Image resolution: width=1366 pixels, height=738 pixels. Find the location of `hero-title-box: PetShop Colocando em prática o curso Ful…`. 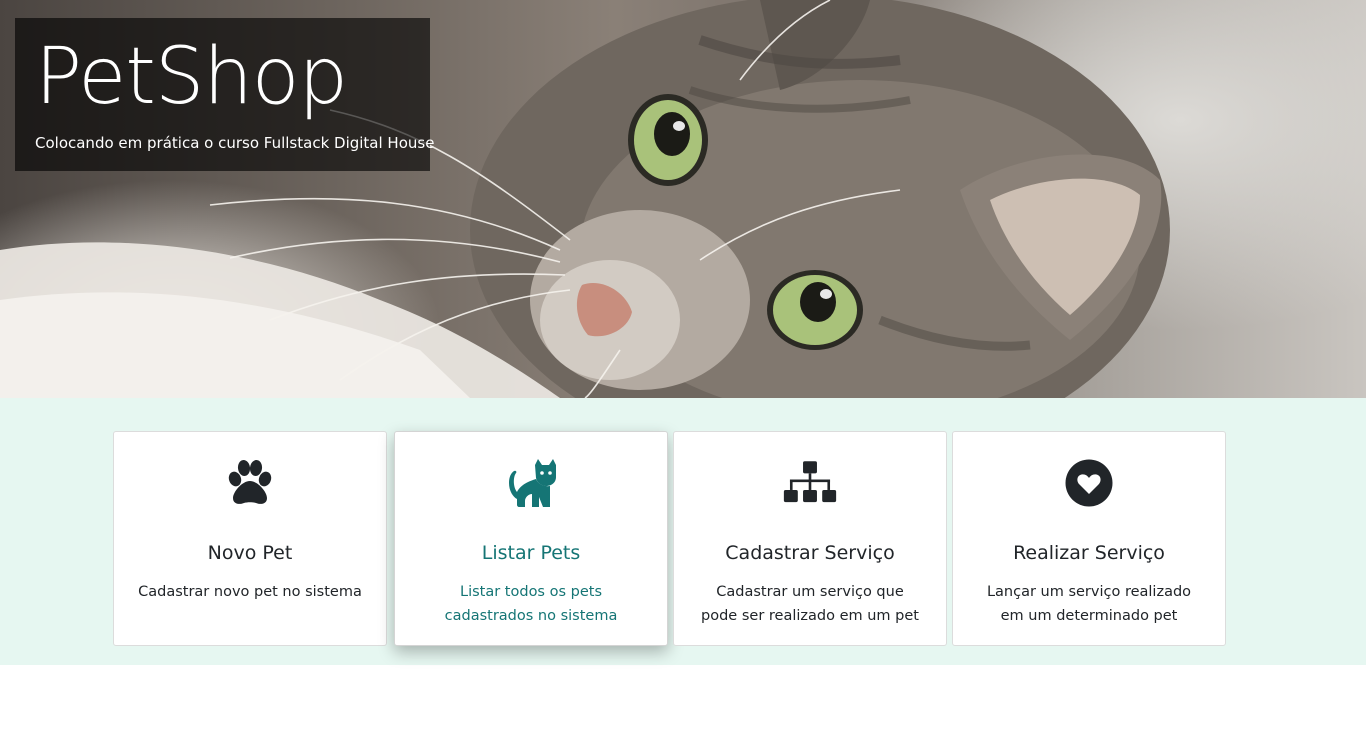

hero-title-box: PetShop Colocando em prática o curso Ful… is located at coordinates (224, 94).